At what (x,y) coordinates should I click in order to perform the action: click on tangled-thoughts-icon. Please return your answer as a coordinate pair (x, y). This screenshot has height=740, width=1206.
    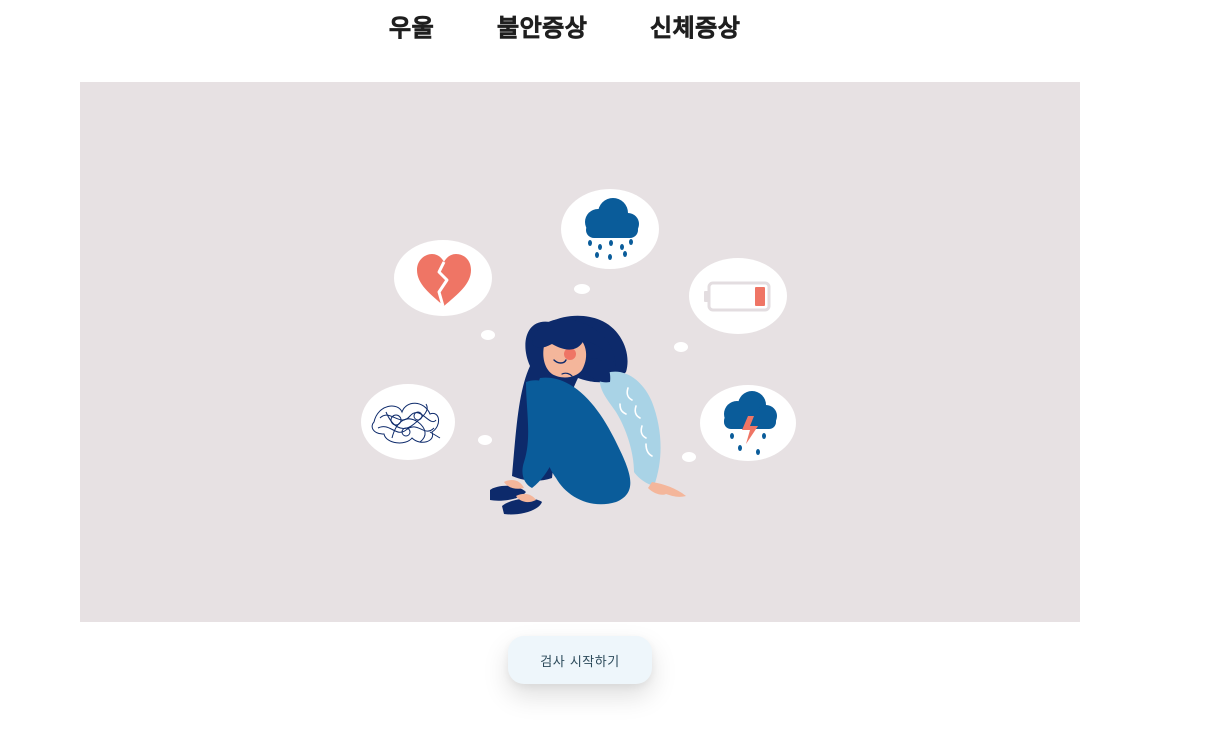
    Looking at the image, I should click on (408, 422).